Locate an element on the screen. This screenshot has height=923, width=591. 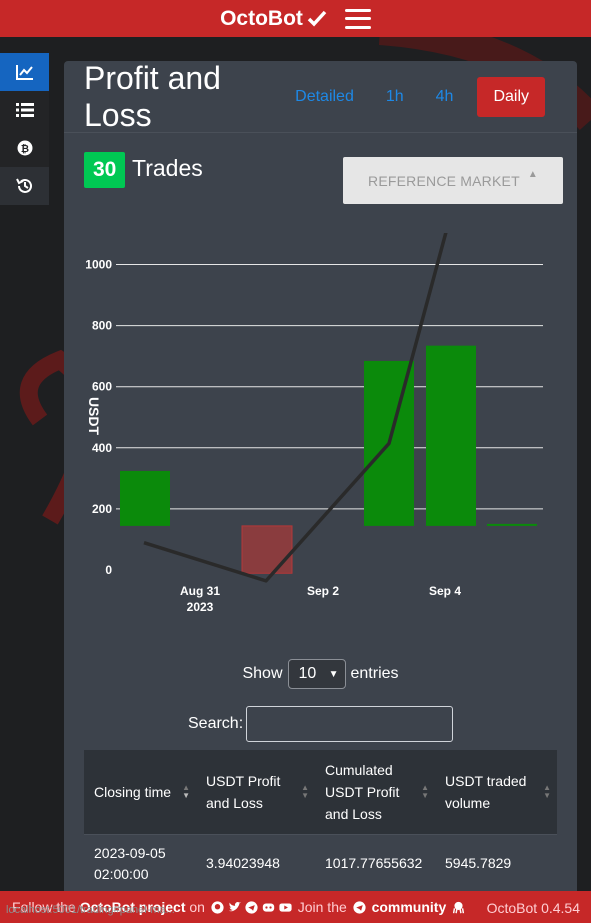
entries-select-value: 10 is located at coordinates (307, 673).